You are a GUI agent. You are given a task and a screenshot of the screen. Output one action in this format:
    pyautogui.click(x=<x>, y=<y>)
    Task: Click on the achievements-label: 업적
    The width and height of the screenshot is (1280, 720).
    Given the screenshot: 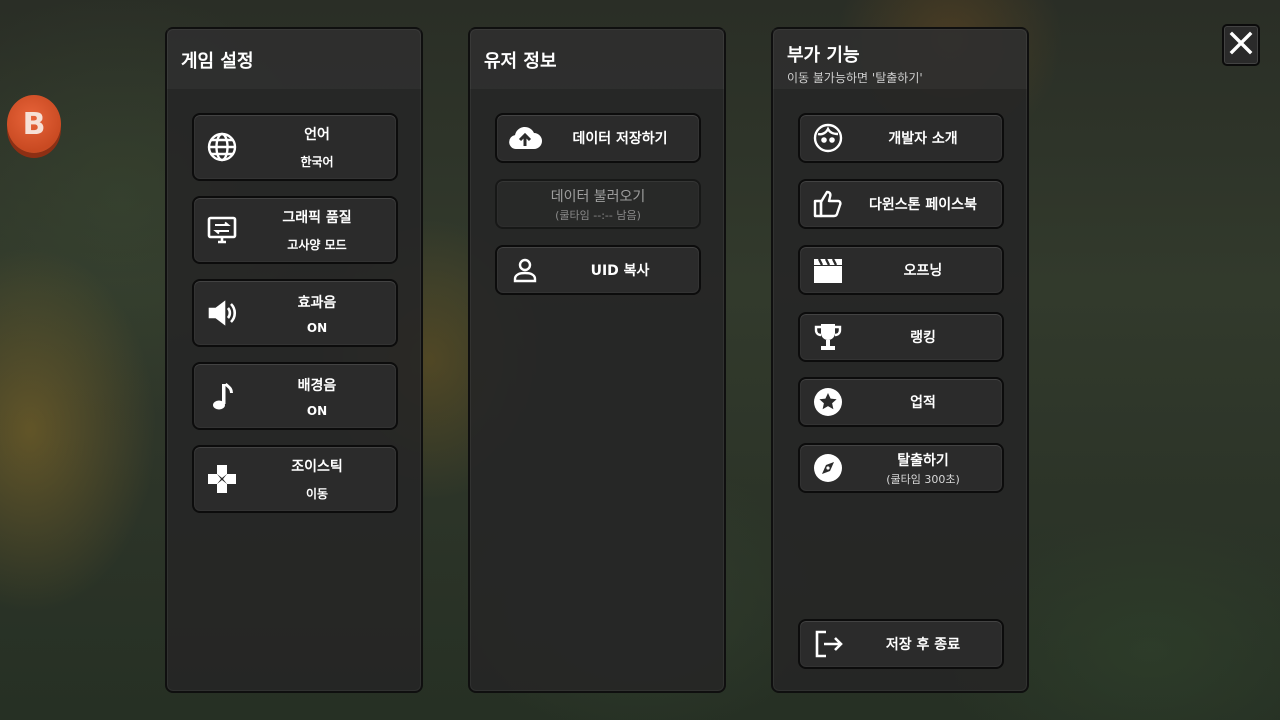 What is the action you would take?
    pyautogui.click(x=923, y=403)
    